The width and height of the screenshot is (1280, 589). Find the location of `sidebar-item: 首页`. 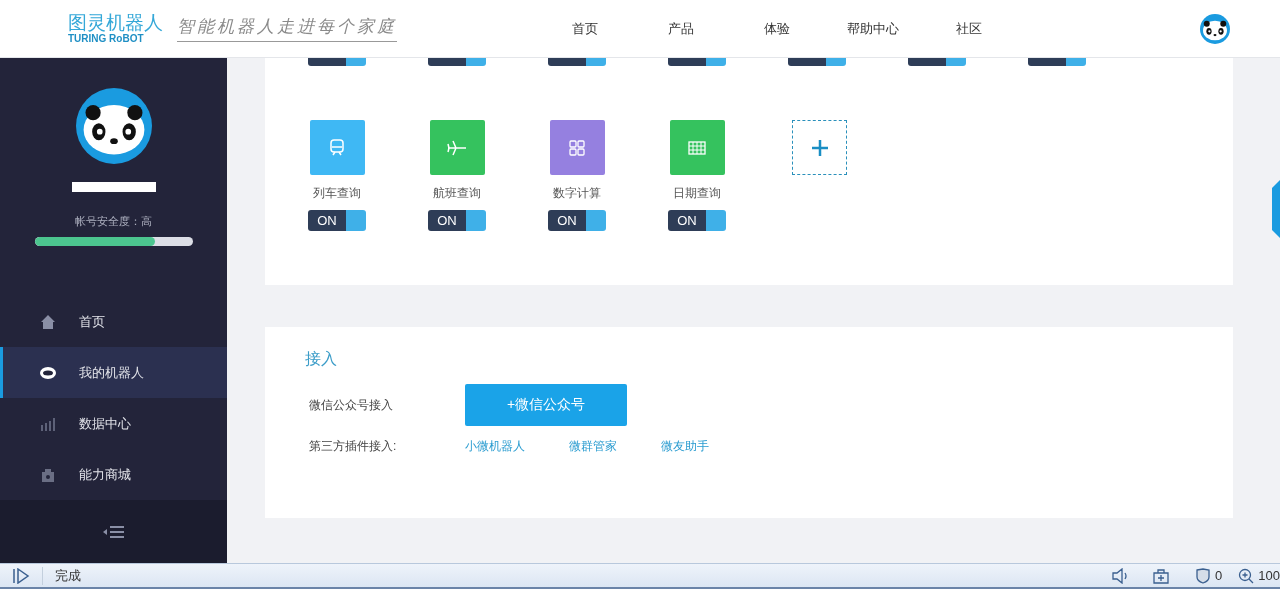

sidebar-item: 首页 is located at coordinates (113, 321).